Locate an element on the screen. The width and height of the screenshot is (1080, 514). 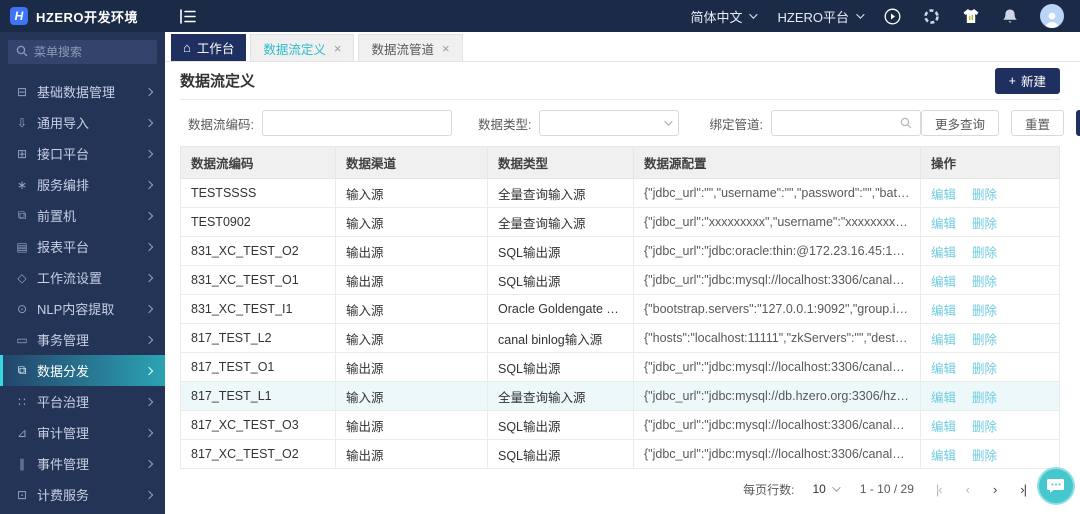
sidebar-collapse-icon is located at coordinates (187, 16).